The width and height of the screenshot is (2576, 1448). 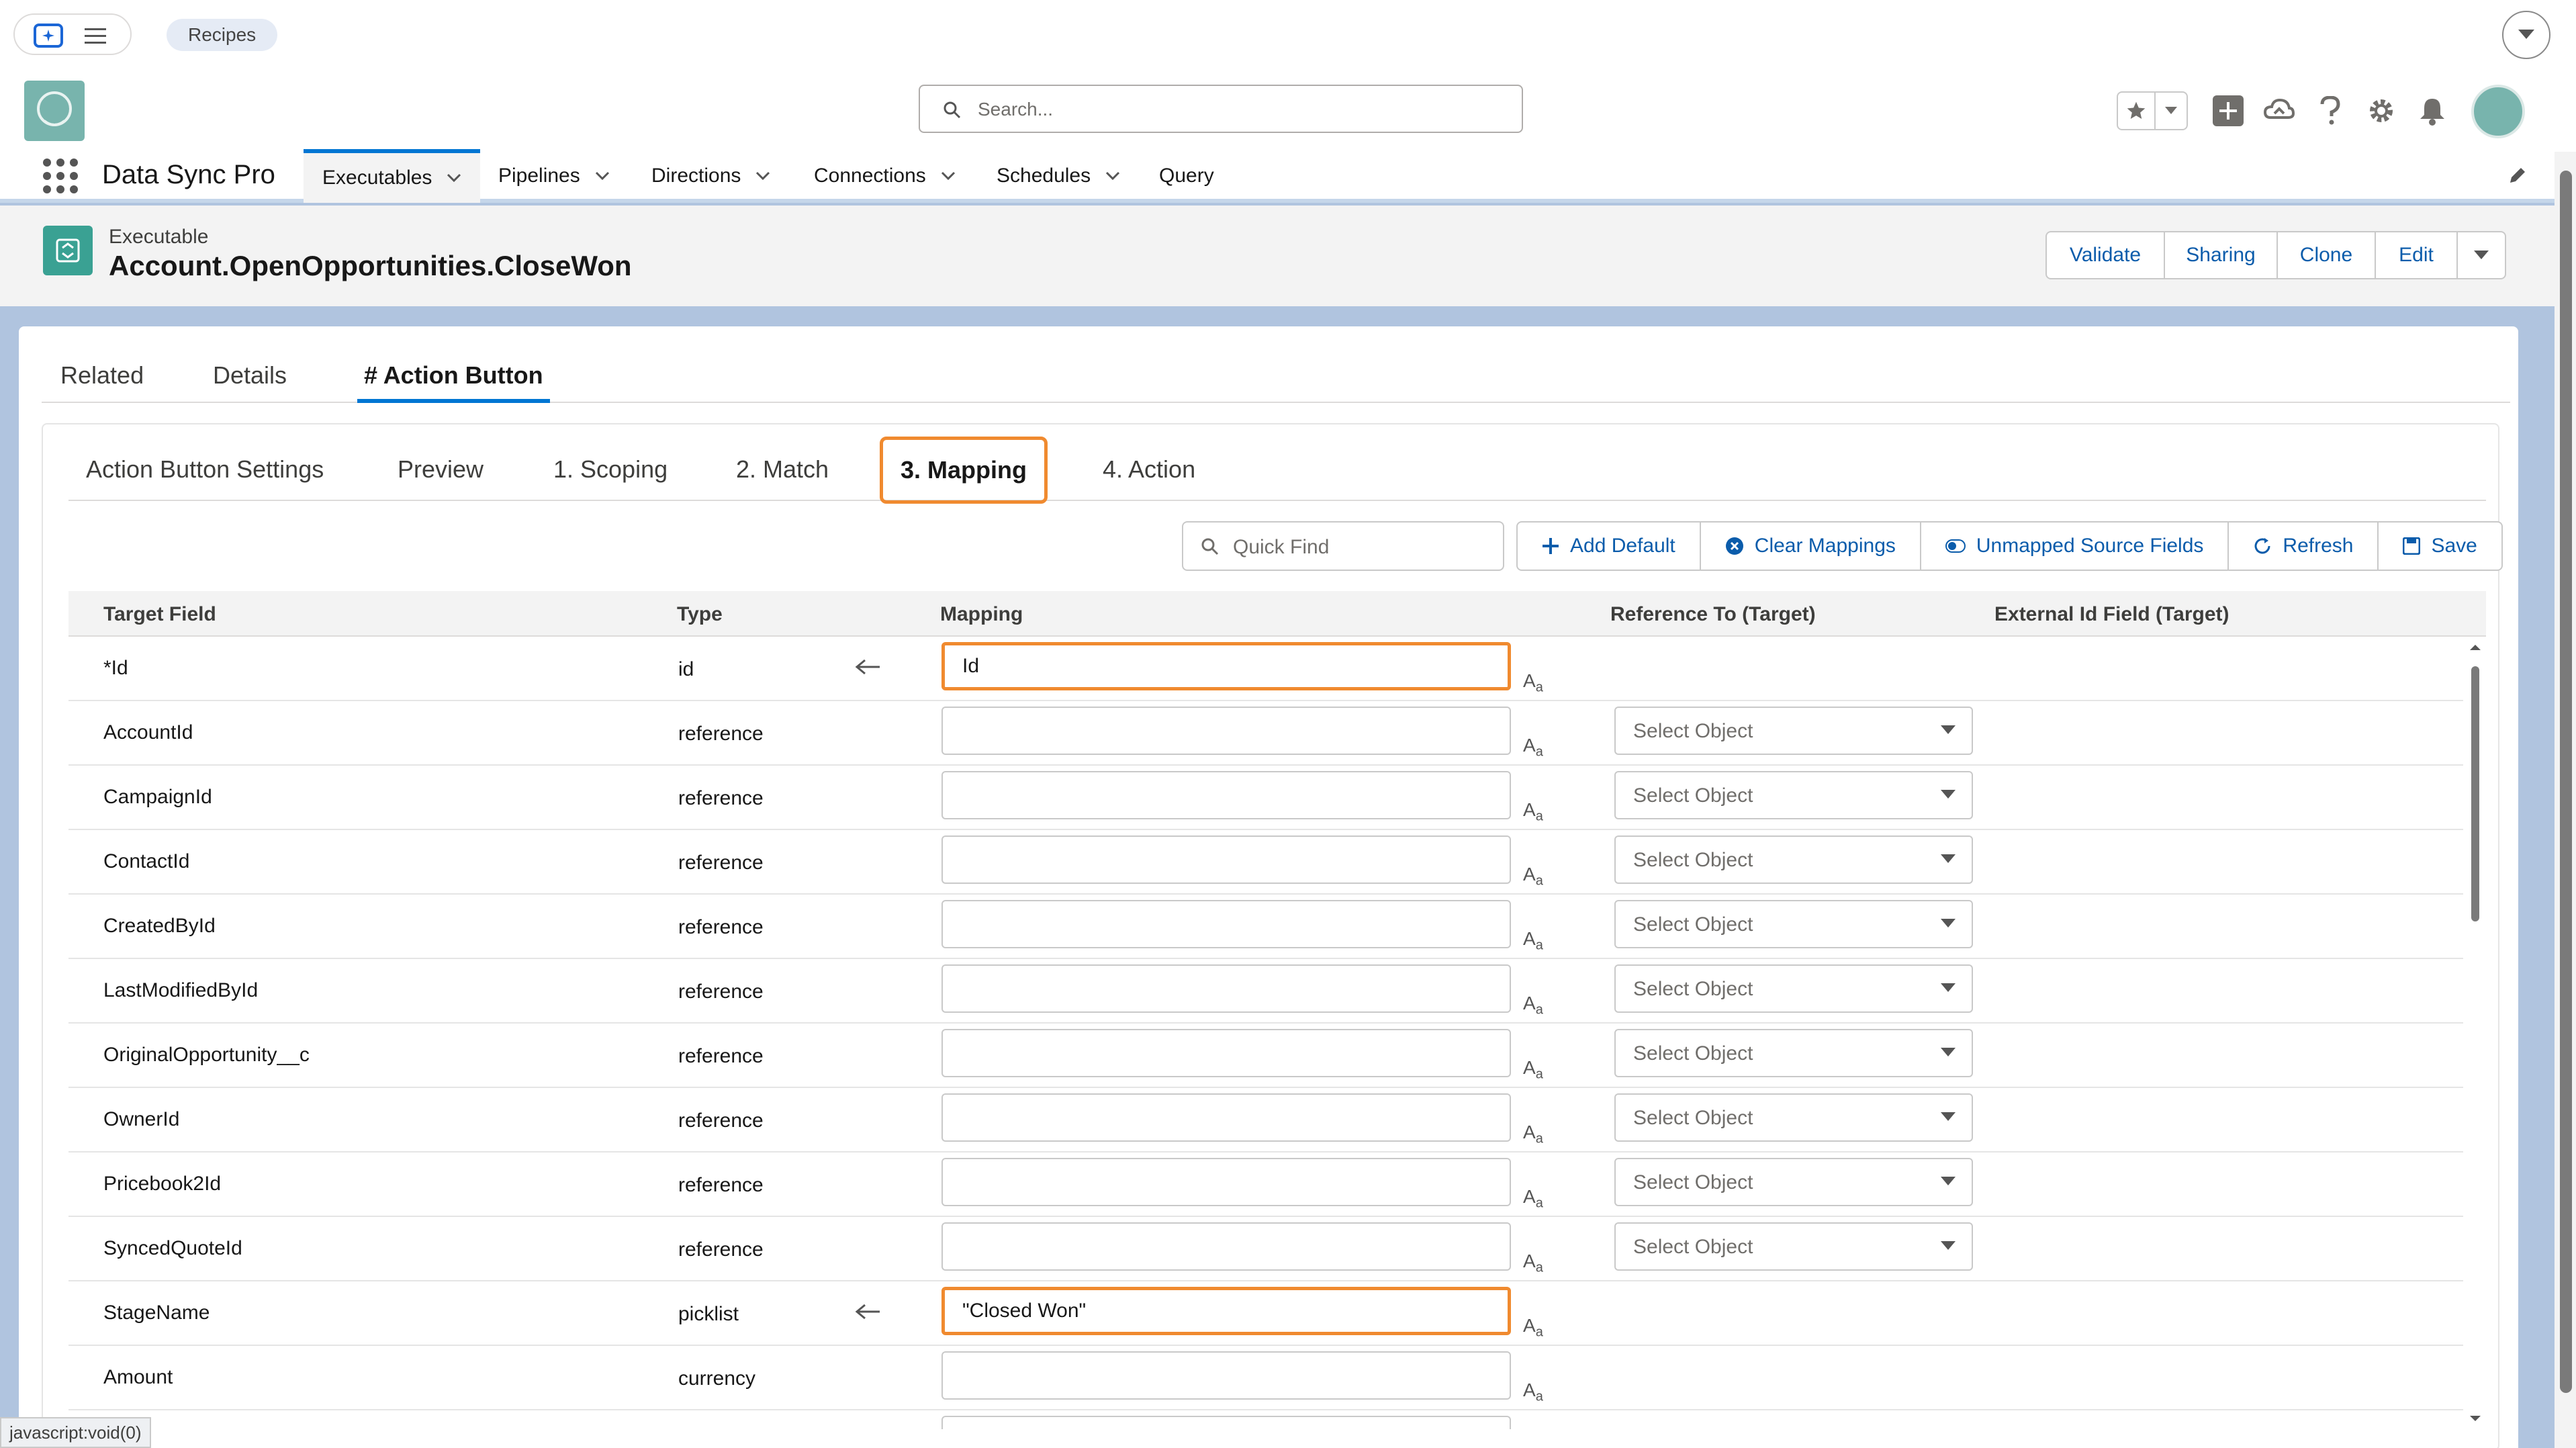 I want to click on mapping-input: "Closed Won", so click(x=1226, y=1311).